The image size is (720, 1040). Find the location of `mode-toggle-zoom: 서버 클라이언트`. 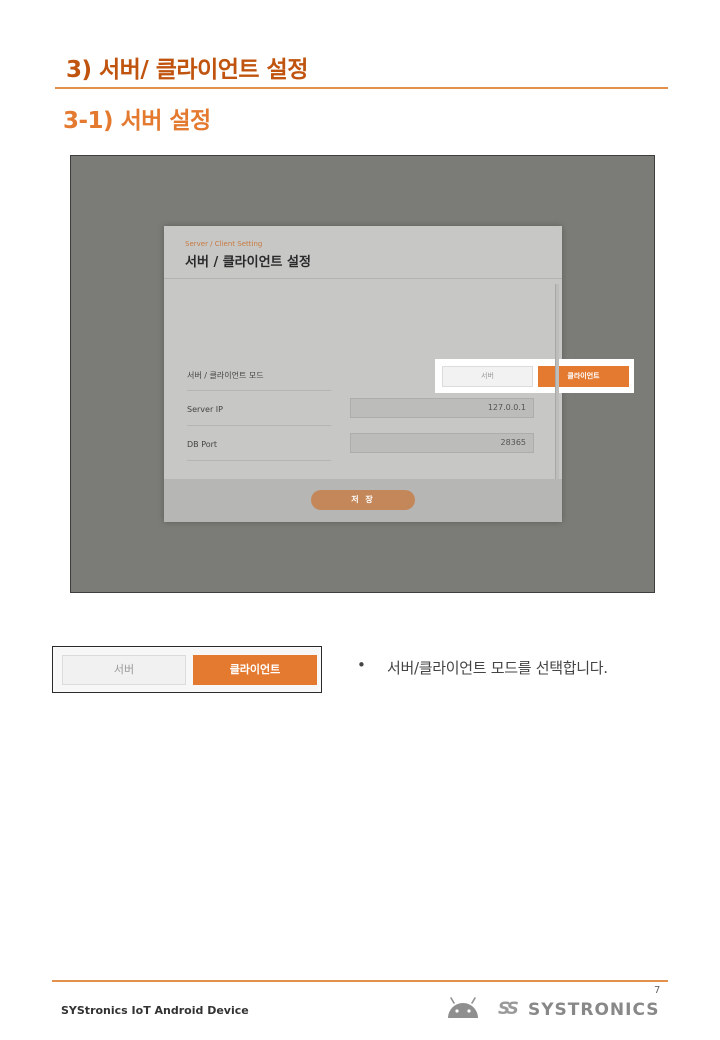

mode-toggle-zoom: 서버 클라이언트 is located at coordinates (187, 669).